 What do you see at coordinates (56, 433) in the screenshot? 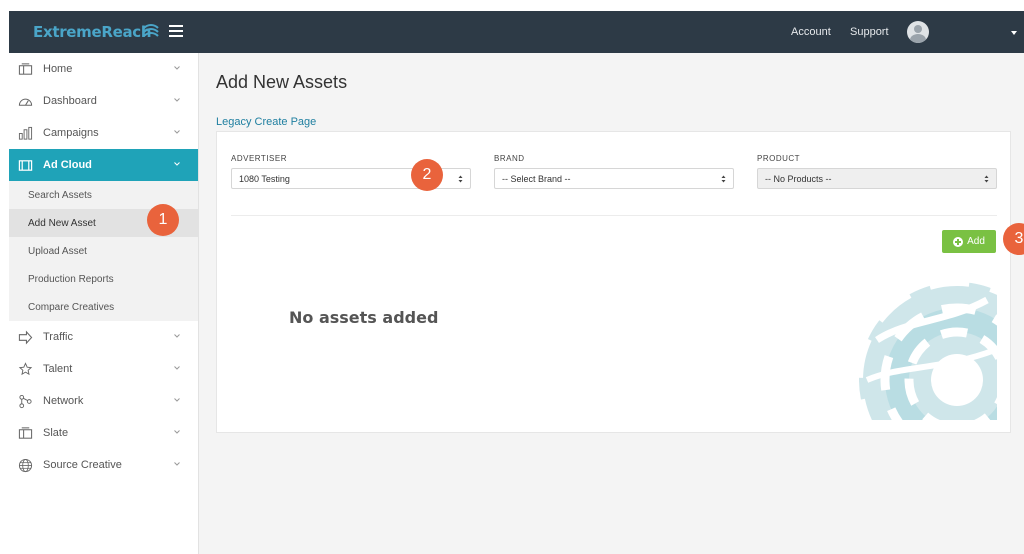
I see `sidebar-item-label: Slate` at bounding box center [56, 433].